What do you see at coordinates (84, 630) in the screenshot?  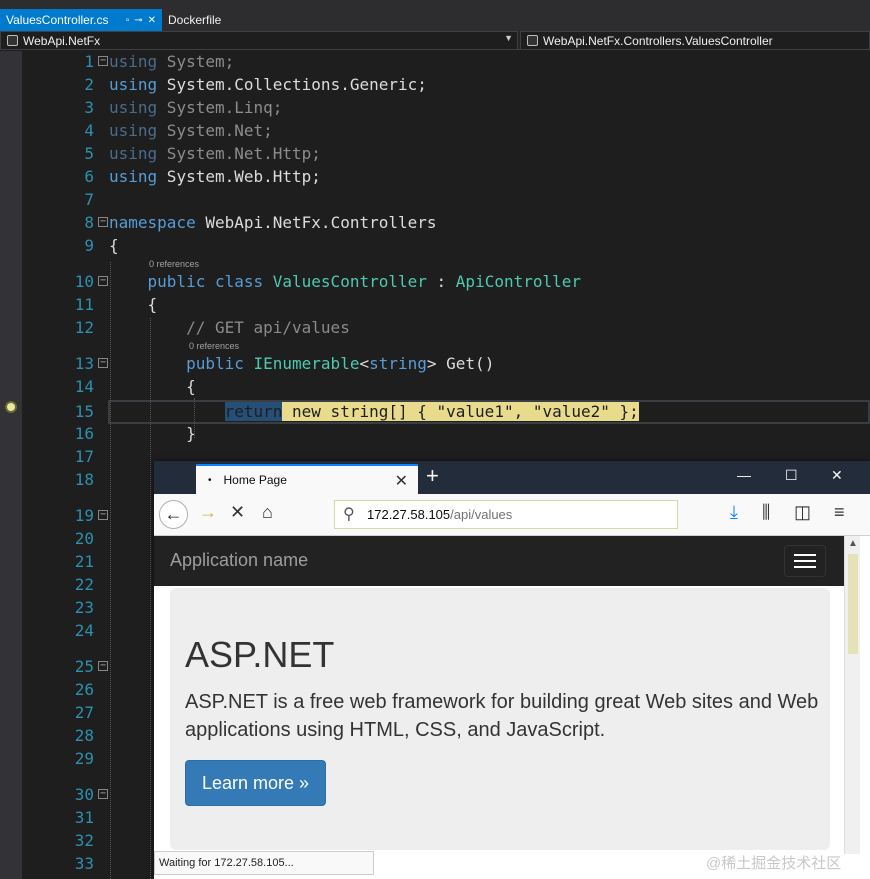 I see `line-number: 24` at bounding box center [84, 630].